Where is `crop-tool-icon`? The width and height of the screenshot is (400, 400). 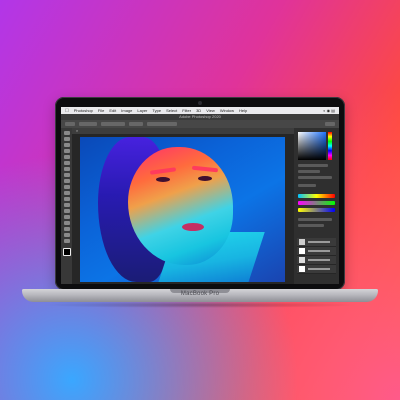
crop-tool-icon is located at coordinates (66, 157).